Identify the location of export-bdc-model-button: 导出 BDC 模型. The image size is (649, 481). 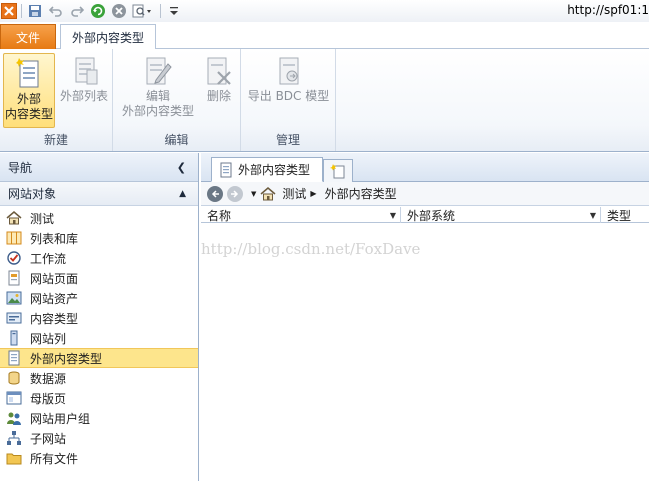
(288, 78).